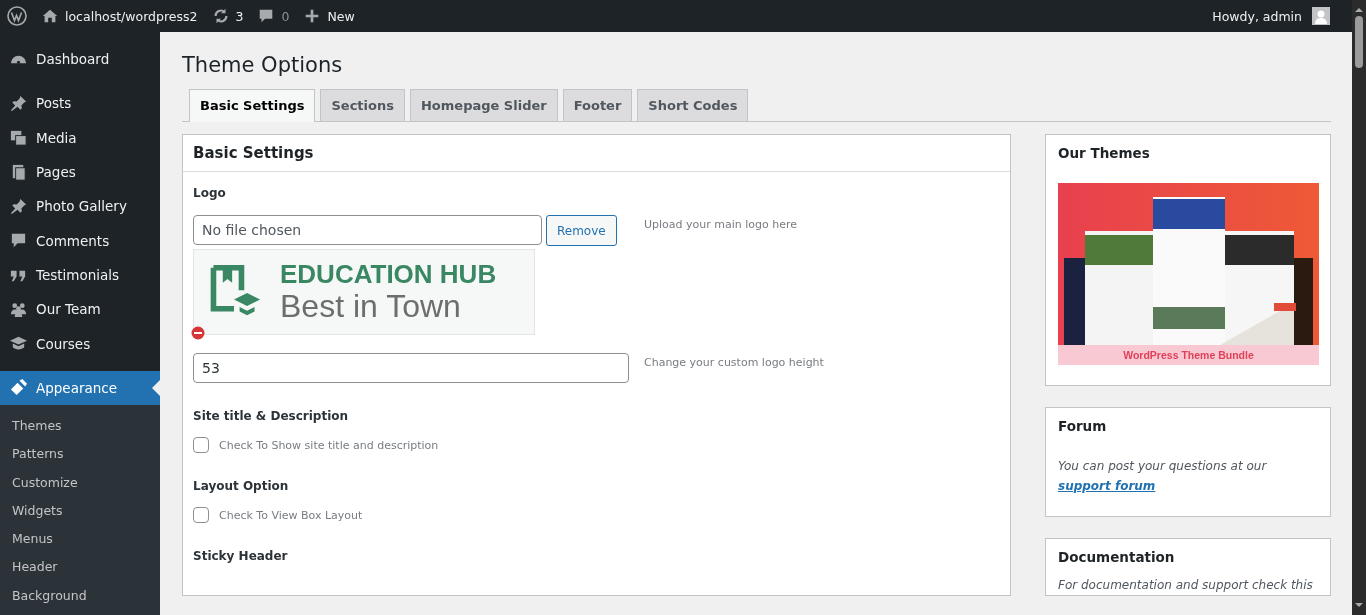 This screenshot has width=1366, height=615. What do you see at coordinates (80, 275) in the screenshot?
I see `menu-item: Testimonials` at bounding box center [80, 275].